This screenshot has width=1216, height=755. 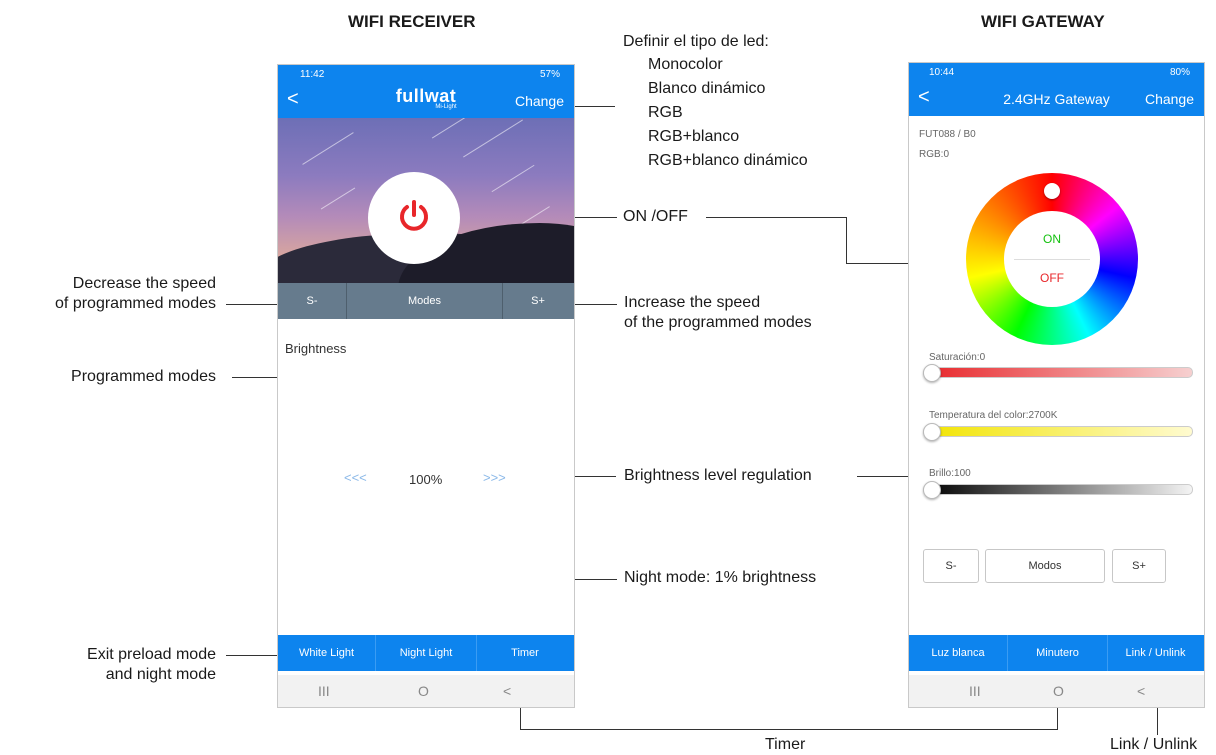 I want to click on receiver-bottom-bar: White Light Night Light Timer, so click(x=426, y=653).